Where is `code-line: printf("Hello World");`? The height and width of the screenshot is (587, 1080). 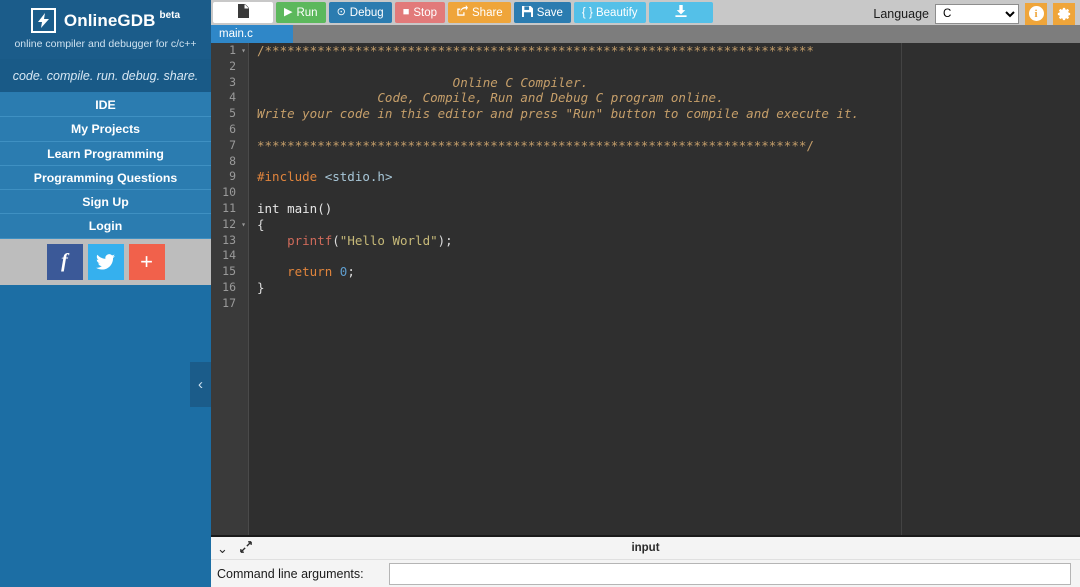
code-line: printf("Hello World"); is located at coordinates (668, 241).